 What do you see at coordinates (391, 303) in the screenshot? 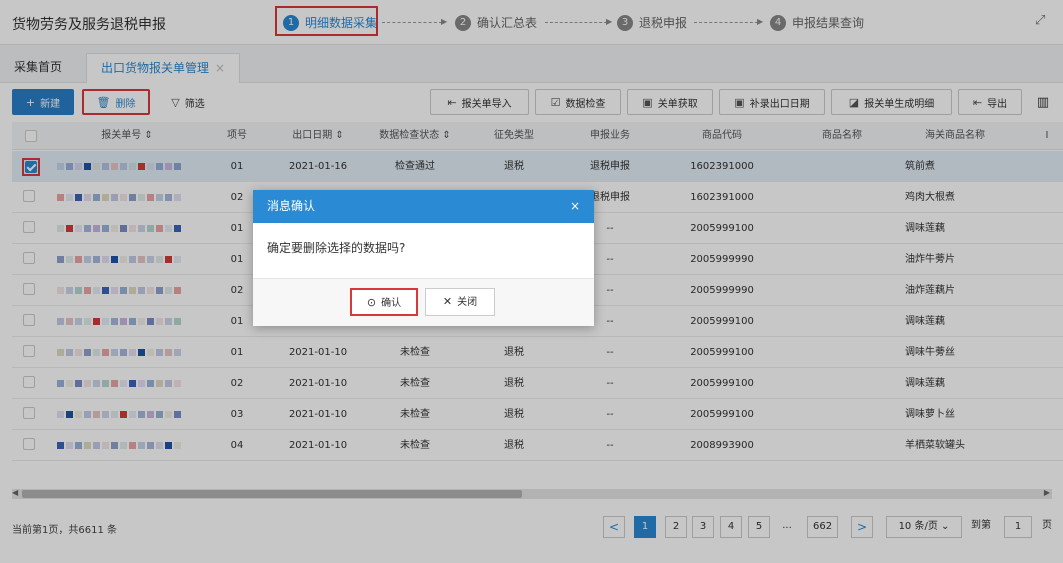
I see `confirm-button-label: 确认` at bounding box center [391, 303].